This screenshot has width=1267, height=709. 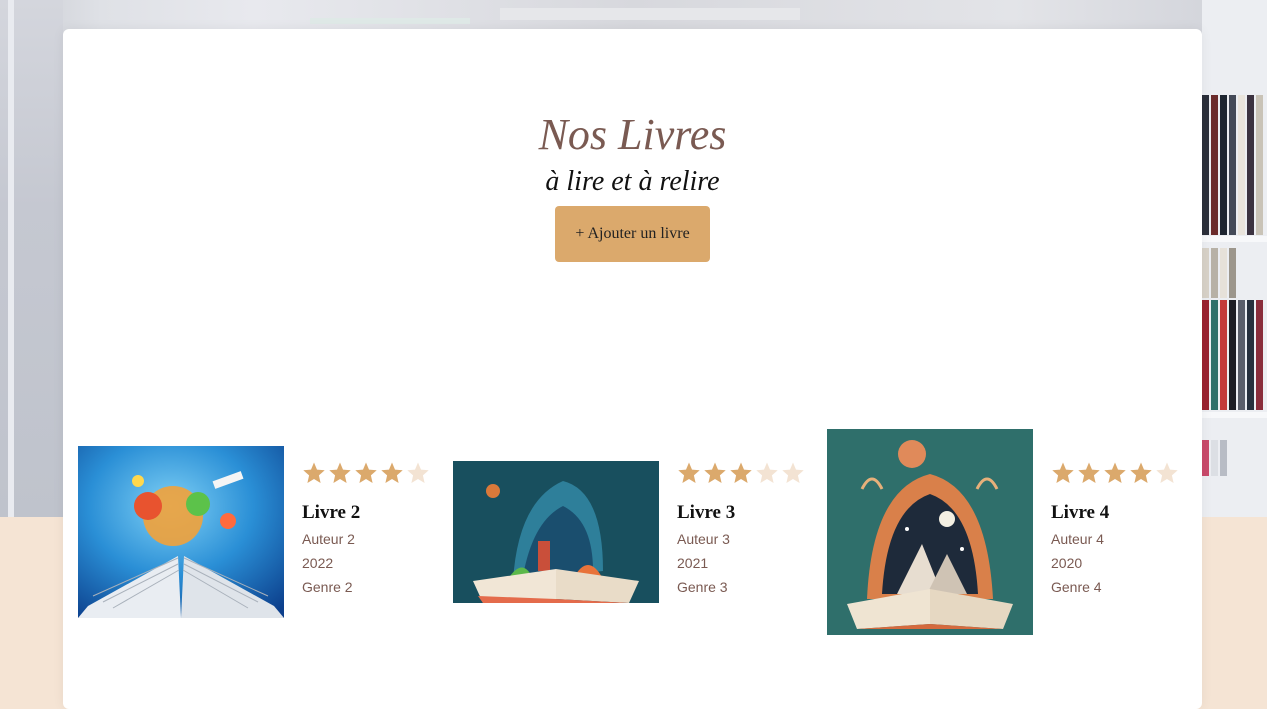 I want to click on book-author: Auteur 2, so click(x=328, y=539).